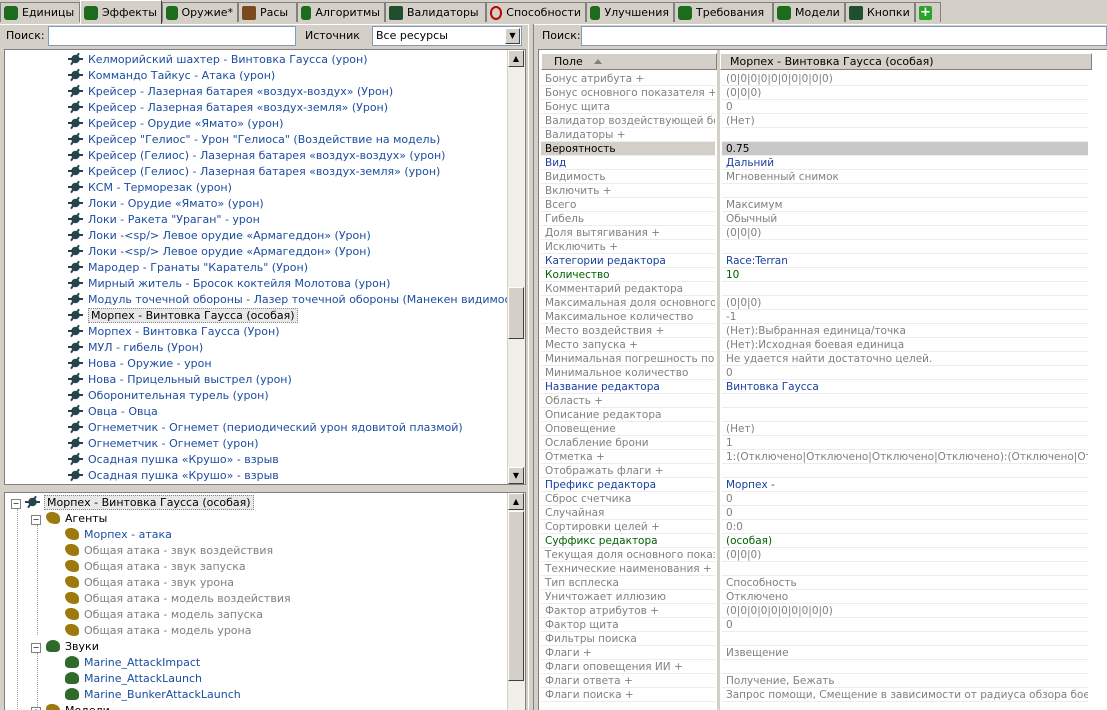  What do you see at coordinates (905, 205) in the screenshot?
I see `property-value: Максимум` at bounding box center [905, 205].